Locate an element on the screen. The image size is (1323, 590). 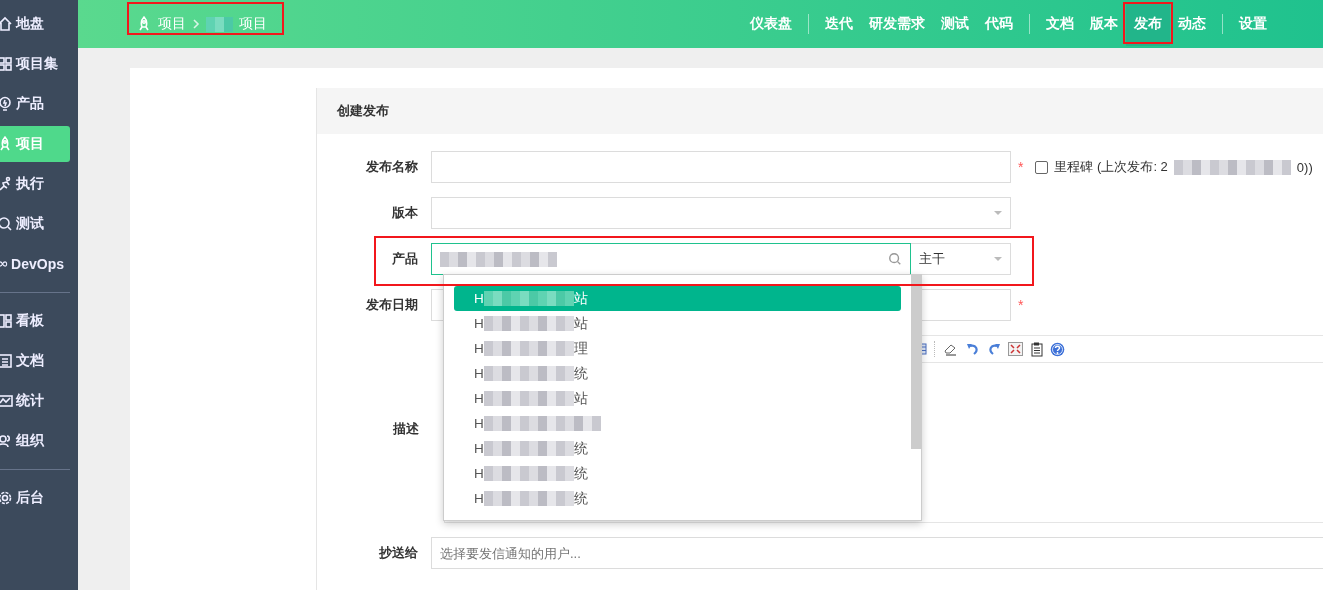
field-label: 产品 is located at coordinates (405, 259).